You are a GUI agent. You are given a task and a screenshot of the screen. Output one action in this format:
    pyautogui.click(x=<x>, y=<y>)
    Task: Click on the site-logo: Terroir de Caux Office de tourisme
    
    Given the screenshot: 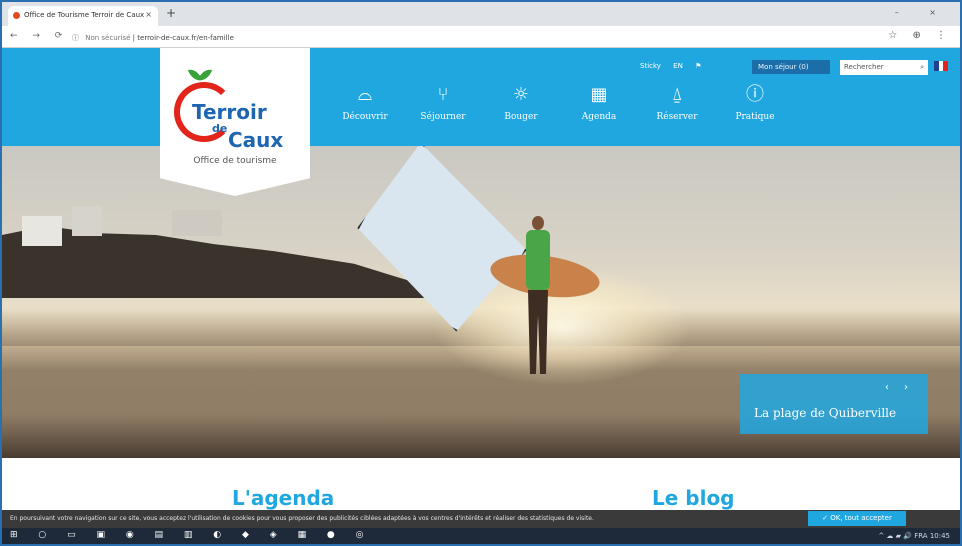 What is the action you would take?
    pyautogui.click(x=235, y=122)
    